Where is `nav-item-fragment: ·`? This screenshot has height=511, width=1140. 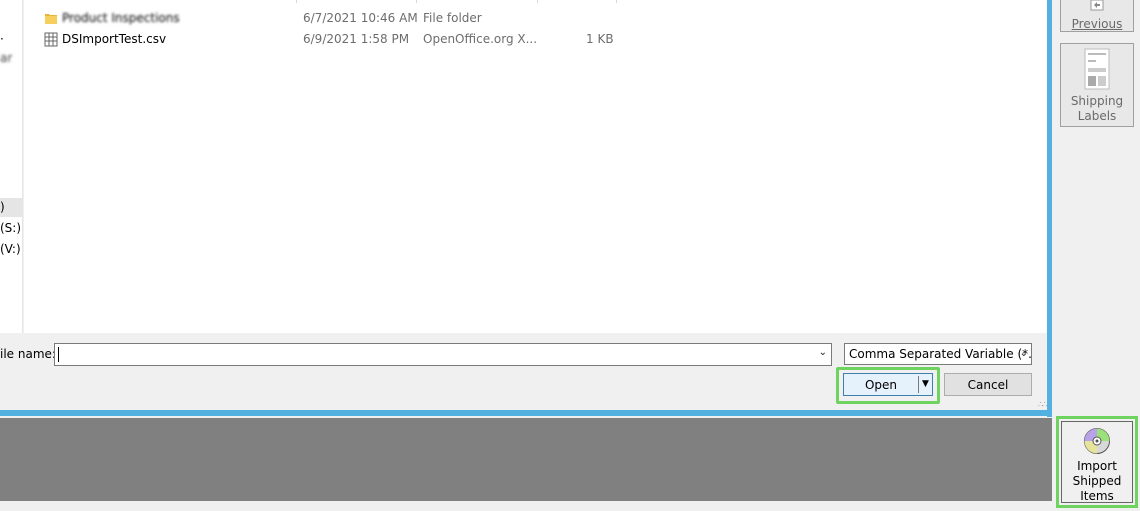
nav-item-fragment: · is located at coordinates (2, 39).